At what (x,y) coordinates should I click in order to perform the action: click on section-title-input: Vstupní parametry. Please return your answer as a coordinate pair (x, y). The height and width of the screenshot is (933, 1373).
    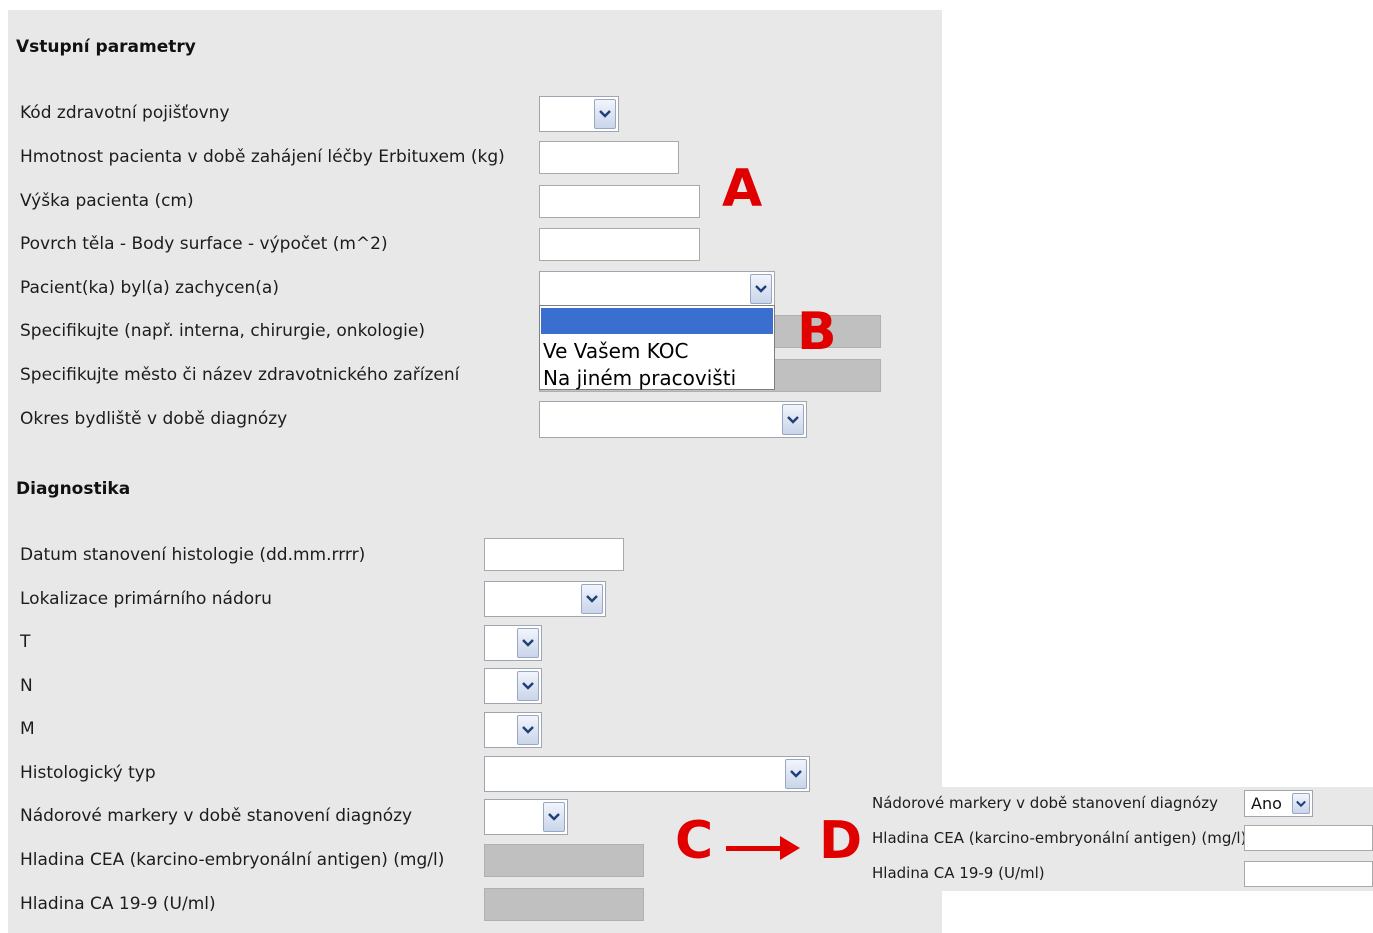
    Looking at the image, I should click on (106, 47).